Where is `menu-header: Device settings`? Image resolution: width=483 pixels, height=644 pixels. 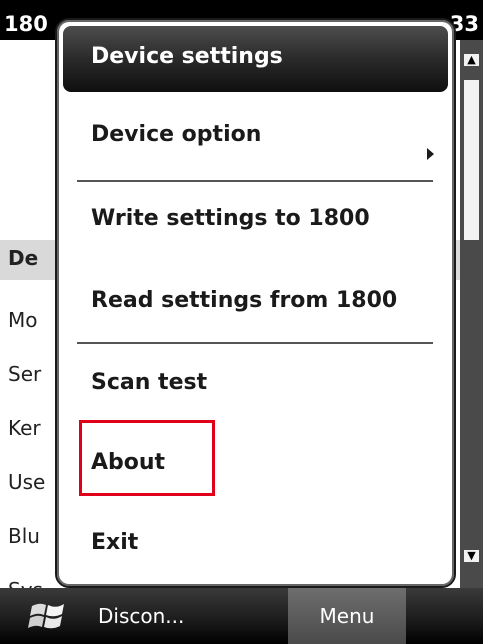 menu-header: Device settings is located at coordinates (255, 59).